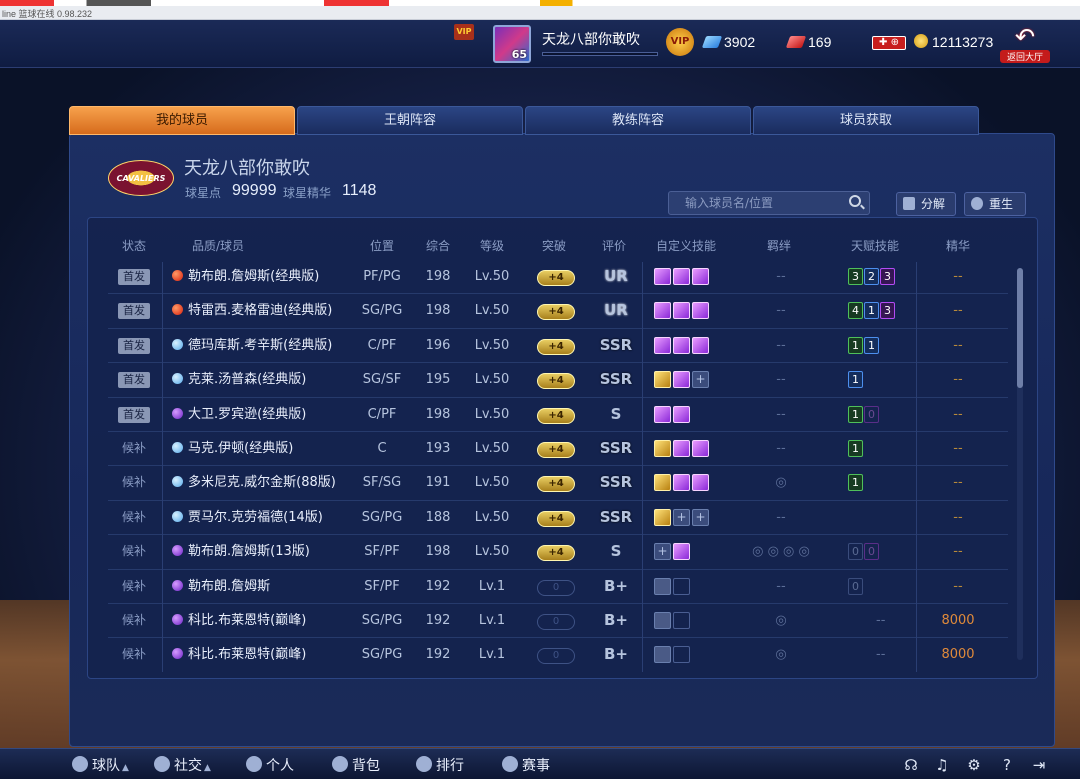 This screenshot has height=779, width=1080. Describe the element at coordinates (410, 120) in the screenshot. I see `tab-dynasty-lineup: 王朝阵容` at that location.